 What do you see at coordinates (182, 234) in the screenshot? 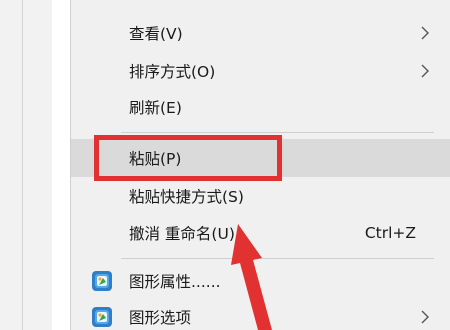
I see `menu-item-label: 撤消 重命名(U)` at bounding box center [182, 234].